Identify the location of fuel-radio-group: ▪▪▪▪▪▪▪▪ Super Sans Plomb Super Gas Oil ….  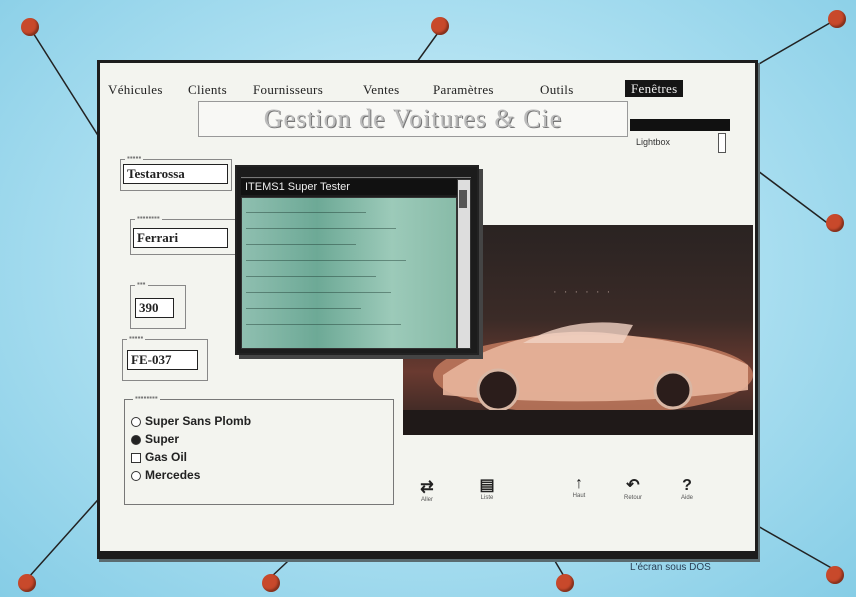
(259, 449).